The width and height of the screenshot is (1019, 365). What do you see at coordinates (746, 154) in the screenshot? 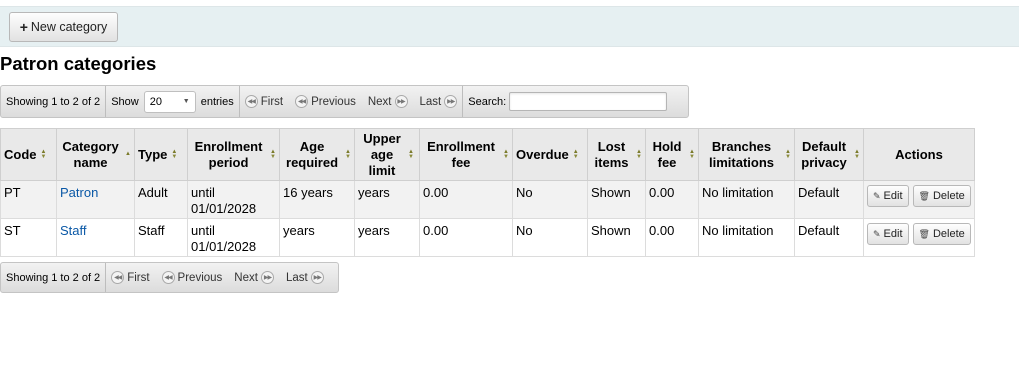
I see `column-header-branches-limitations: Branches limitations ▲ ▼` at bounding box center [746, 154].